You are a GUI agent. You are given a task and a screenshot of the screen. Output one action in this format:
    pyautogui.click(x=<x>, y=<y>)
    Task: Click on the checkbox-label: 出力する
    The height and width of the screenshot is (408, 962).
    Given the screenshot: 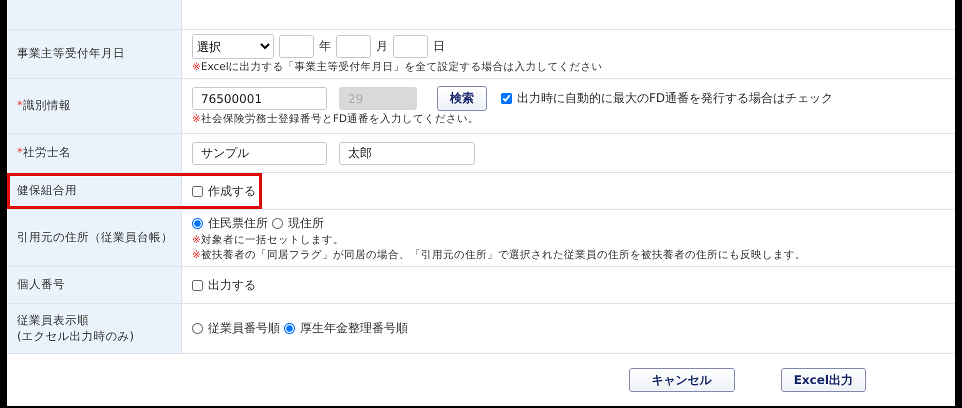 What is the action you would take?
    pyautogui.click(x=232, y=285)
    